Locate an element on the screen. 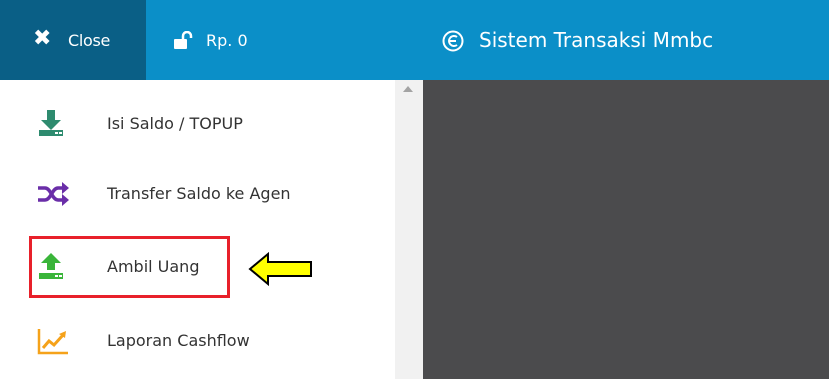 This screenshot has height=379, width=829. close-button: ✖ Close is located at coordinates (73, 40).